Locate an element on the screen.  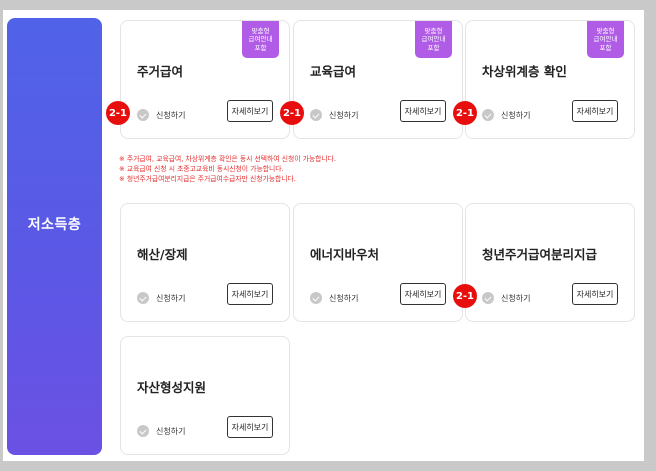
card-title: 교육급여 is located at coordinates (333, 71).